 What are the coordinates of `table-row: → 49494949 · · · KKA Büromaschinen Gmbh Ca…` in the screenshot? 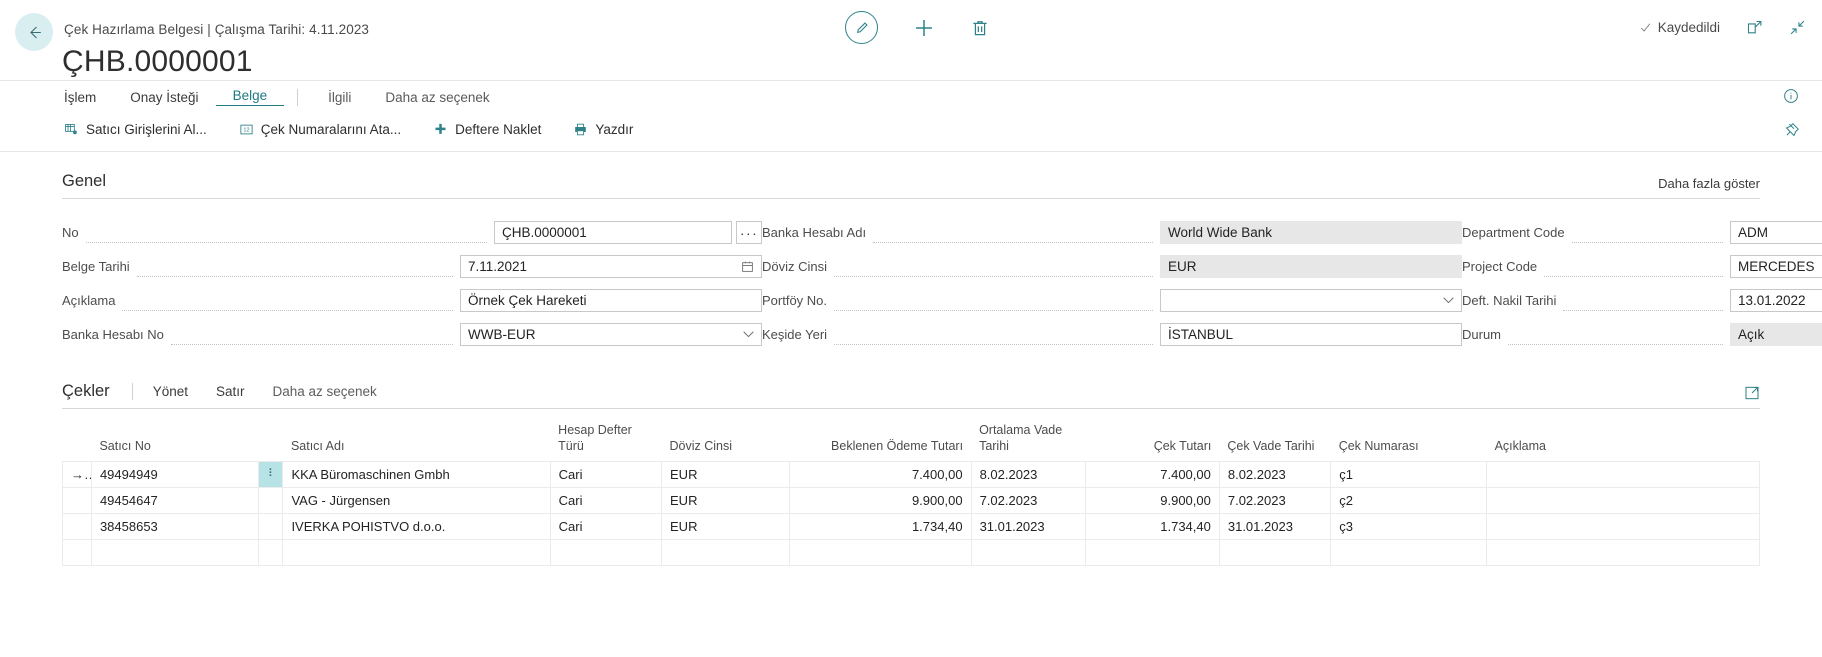 It's located at (911, 475).